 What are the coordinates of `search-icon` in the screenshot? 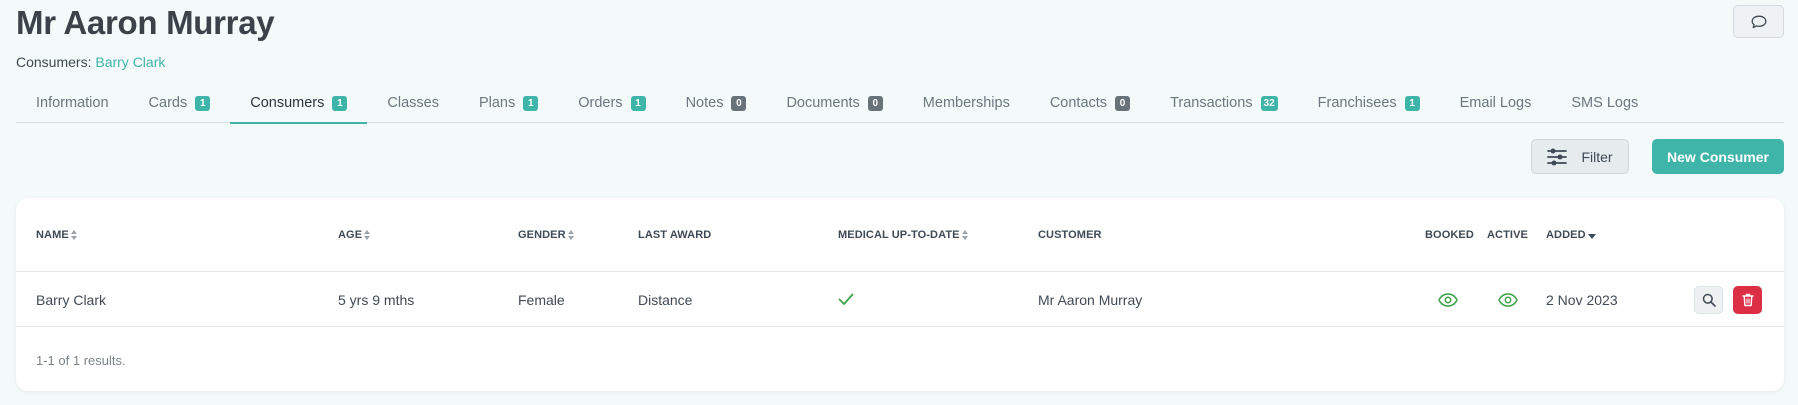 It's located at (1709, 300).